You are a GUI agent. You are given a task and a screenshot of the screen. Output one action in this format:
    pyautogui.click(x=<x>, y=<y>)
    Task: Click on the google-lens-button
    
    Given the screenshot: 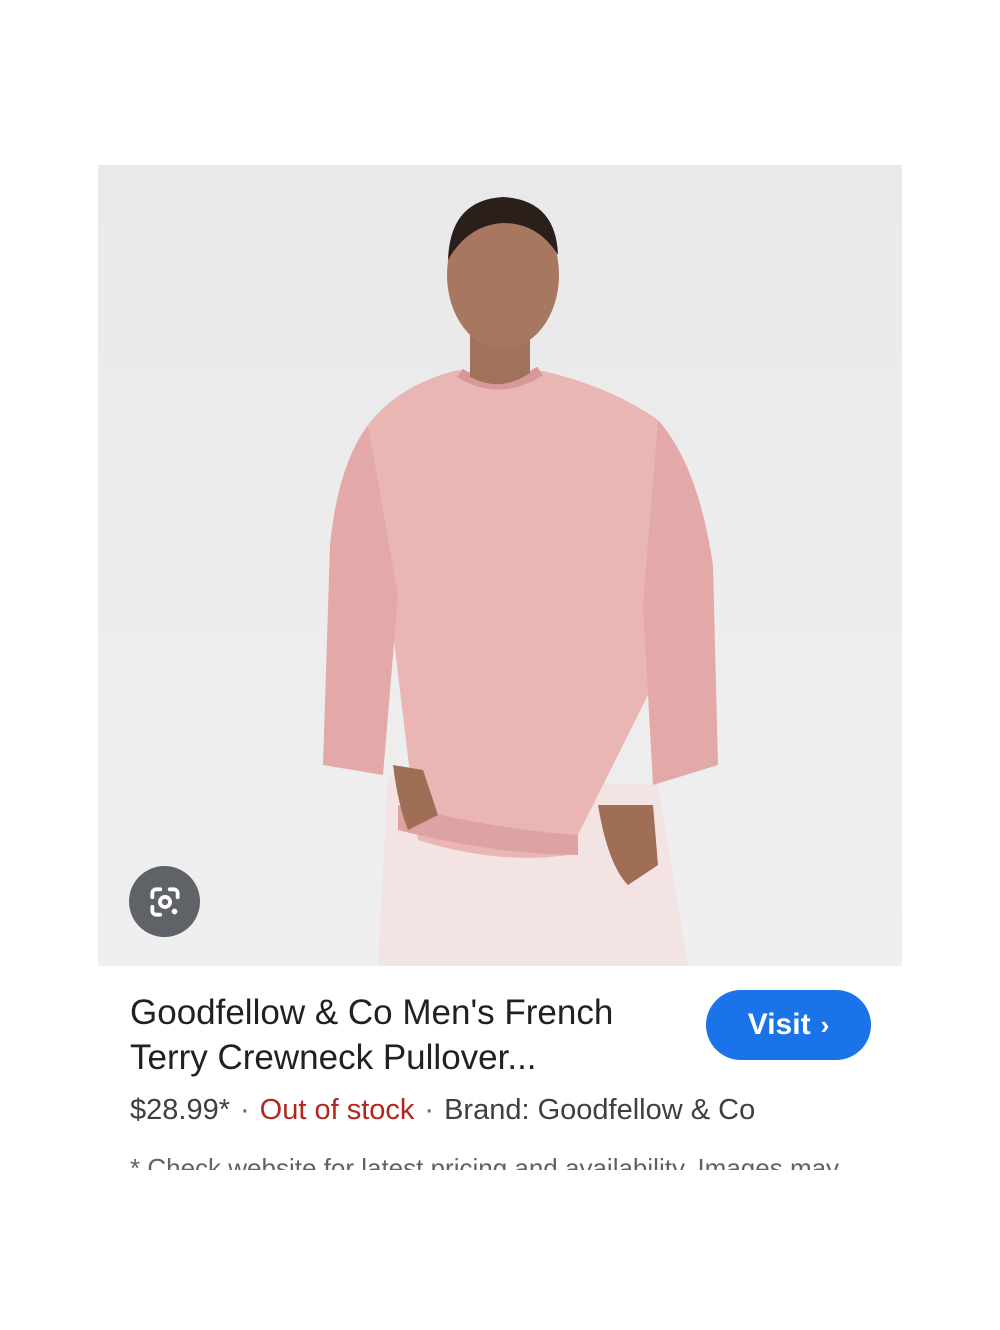 What is the action you would take?
    pyautogui.click(x=164, y=901)
    